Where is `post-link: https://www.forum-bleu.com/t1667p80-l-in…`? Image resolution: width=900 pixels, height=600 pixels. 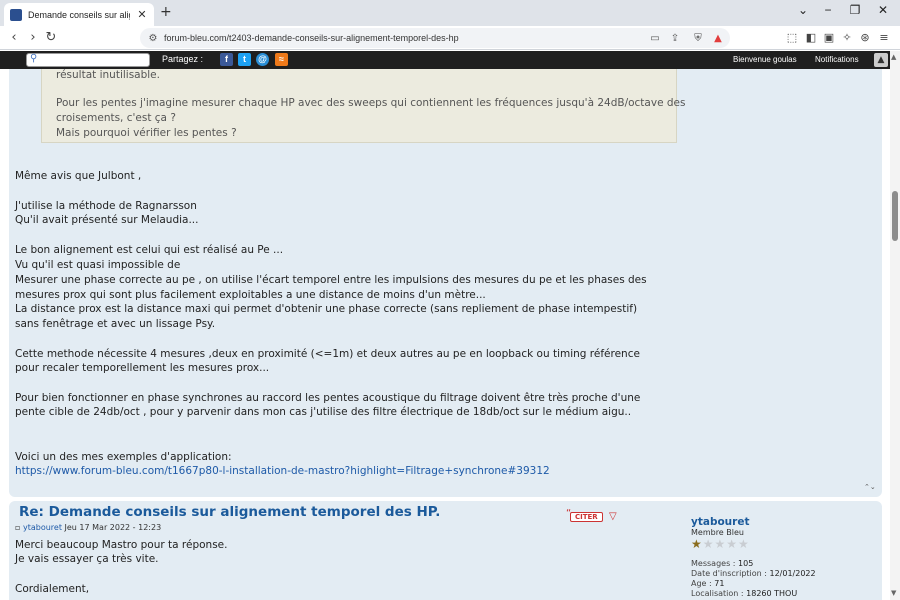
post-link: https://www.forum-bleu.com/t1667p80-l-in… is located at coordinates (282, 471).